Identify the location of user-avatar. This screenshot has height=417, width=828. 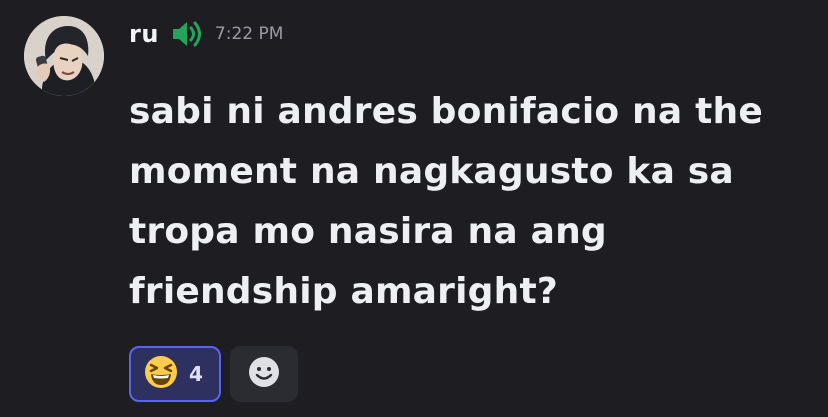
(64, 56).